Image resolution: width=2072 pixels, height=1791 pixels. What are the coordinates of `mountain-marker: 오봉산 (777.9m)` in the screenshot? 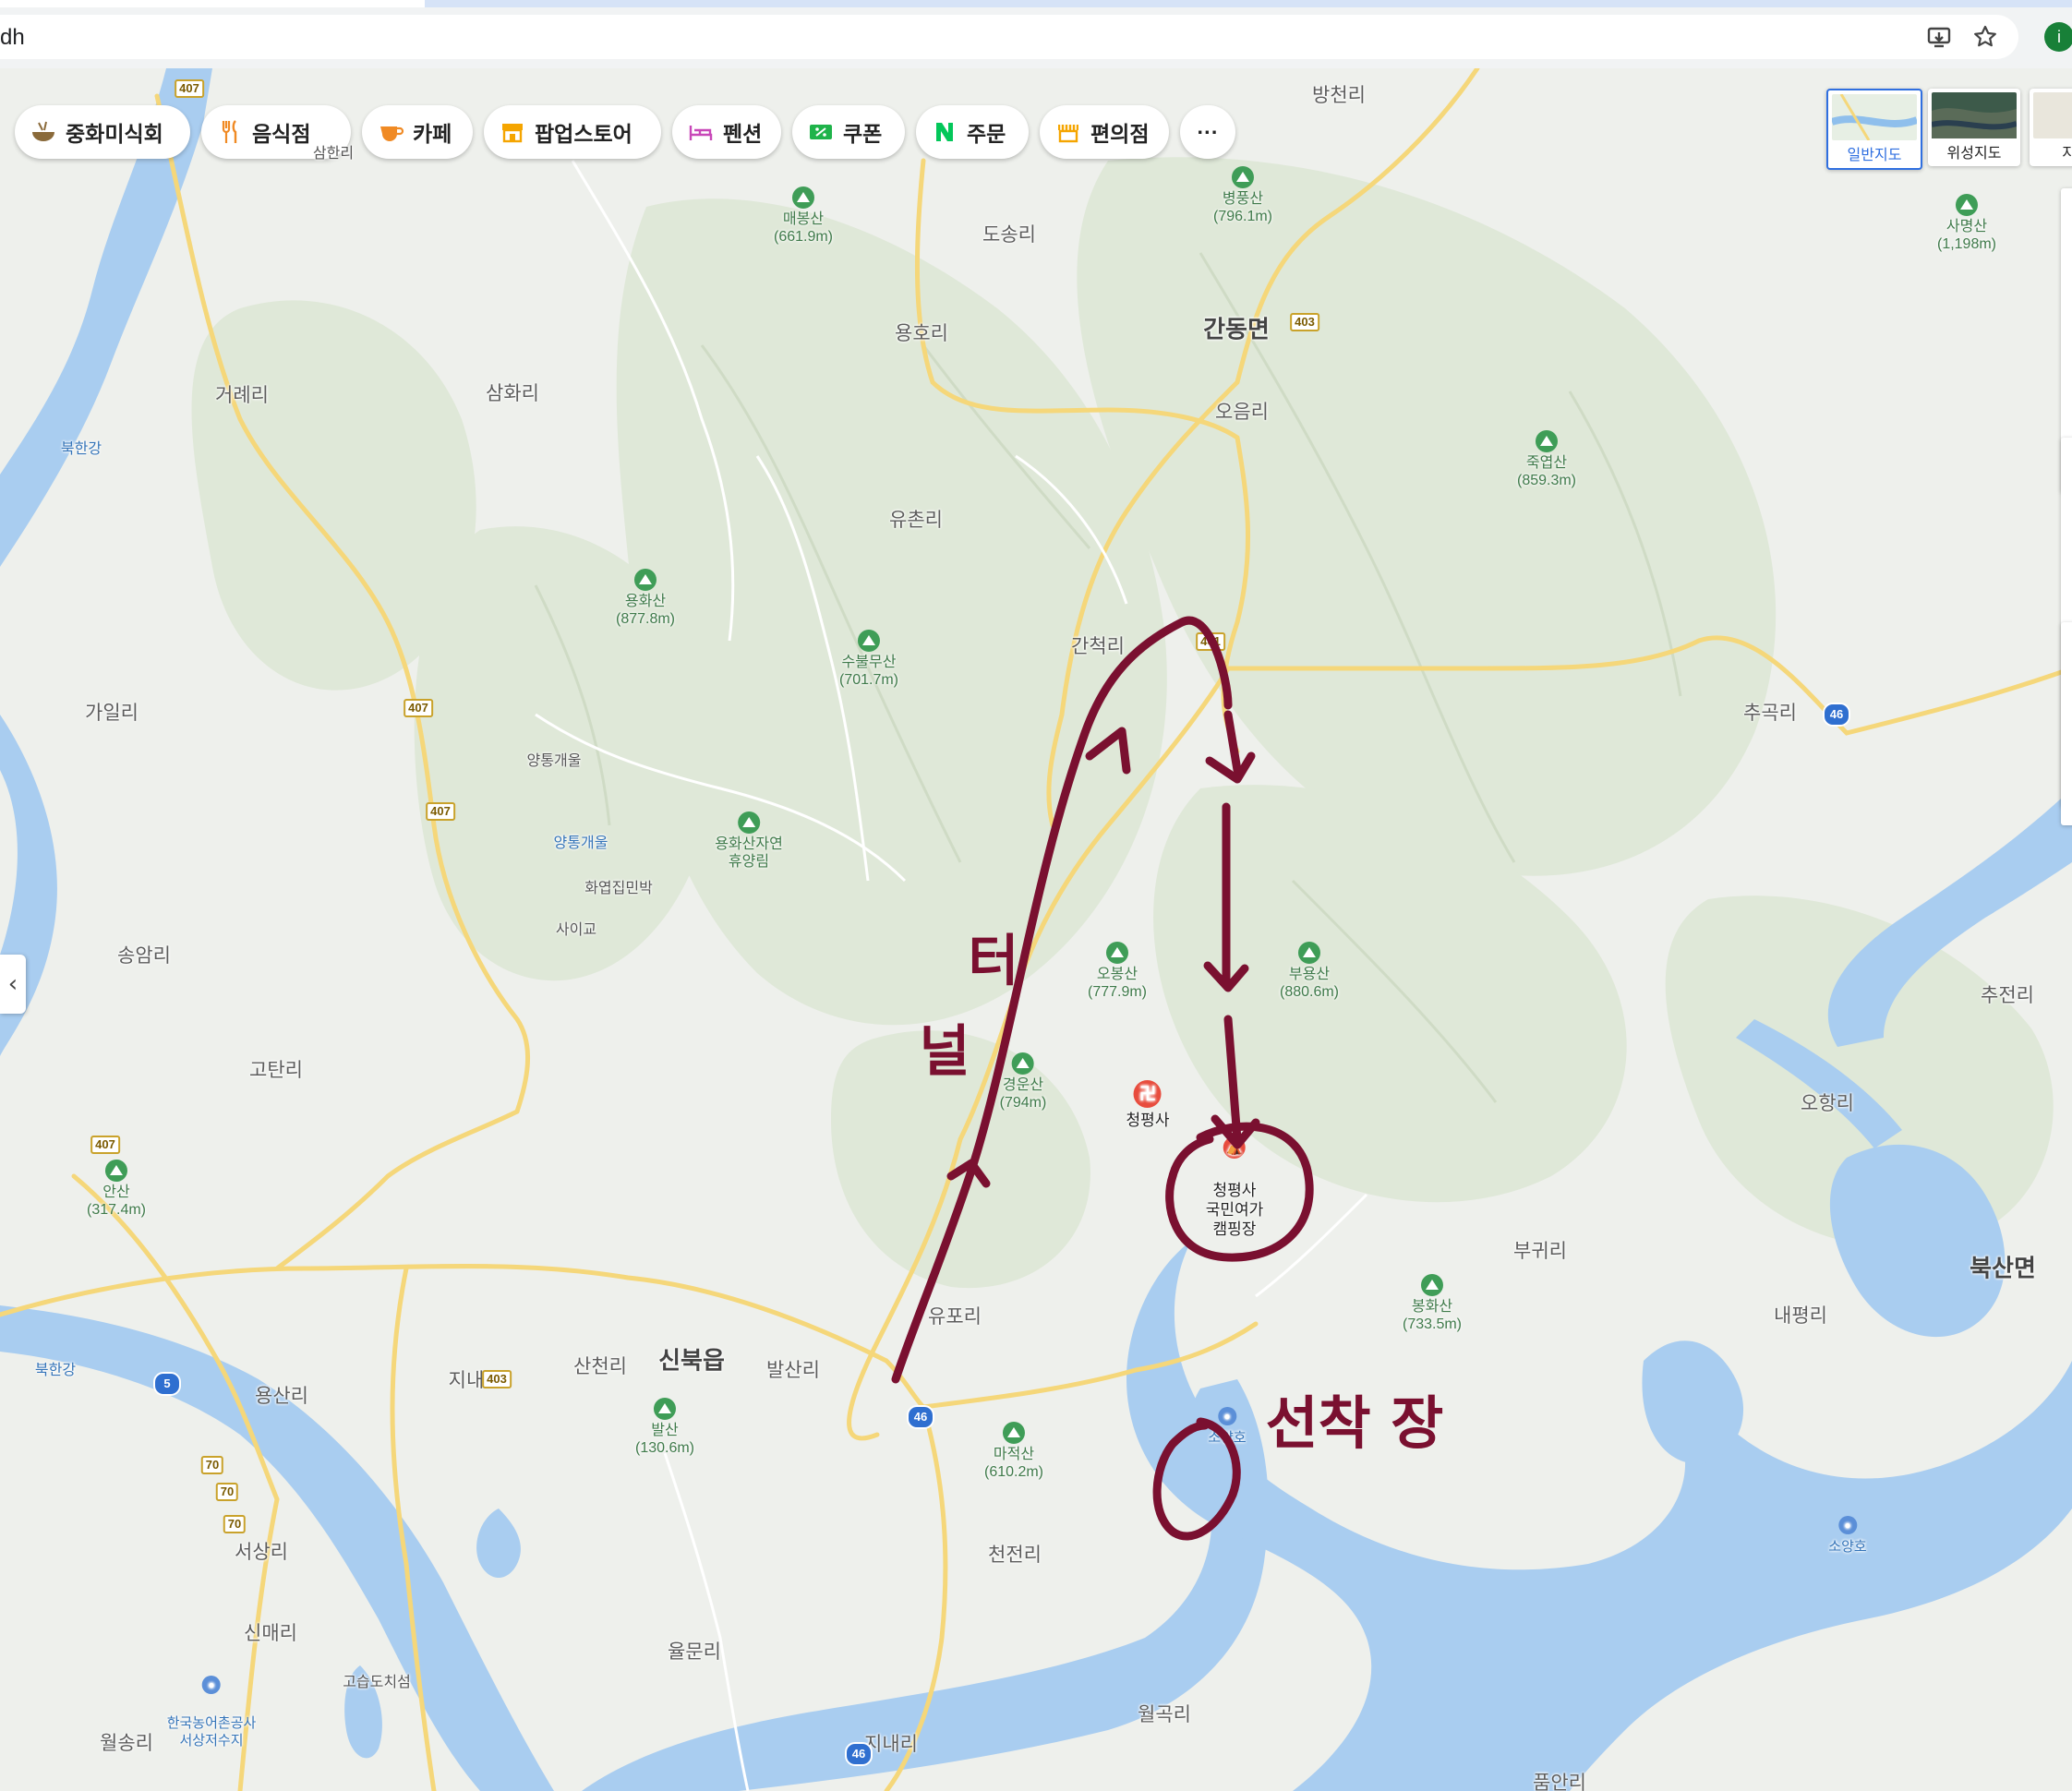 It's located at (1117, 971).